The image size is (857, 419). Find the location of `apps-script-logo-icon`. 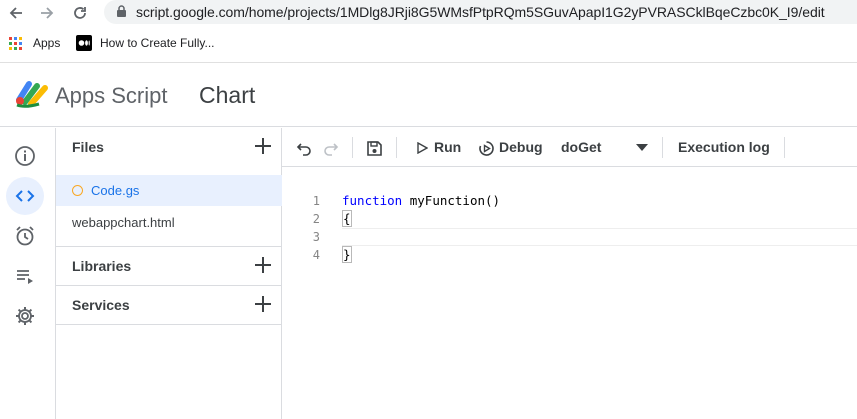

apps-script-logo-icon is located at coordinates (32, 96).